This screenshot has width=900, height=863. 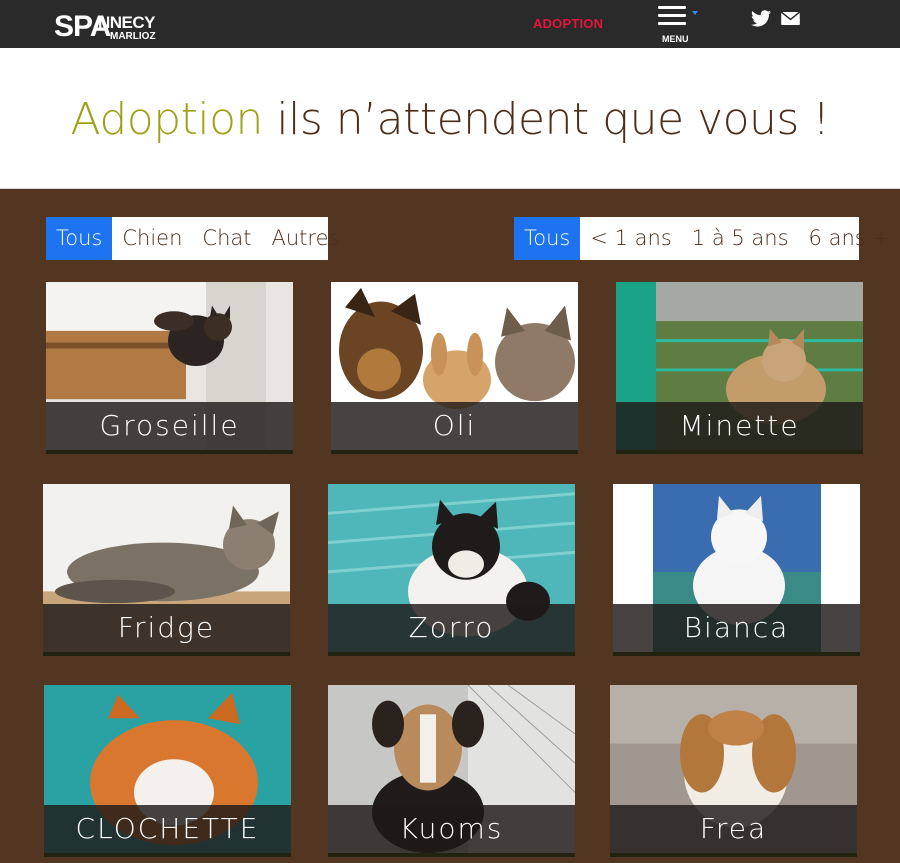 What do you see at coordinates (790, 18) in the screenshot?
I see `mail-icon` at bounding box center [790, 18].